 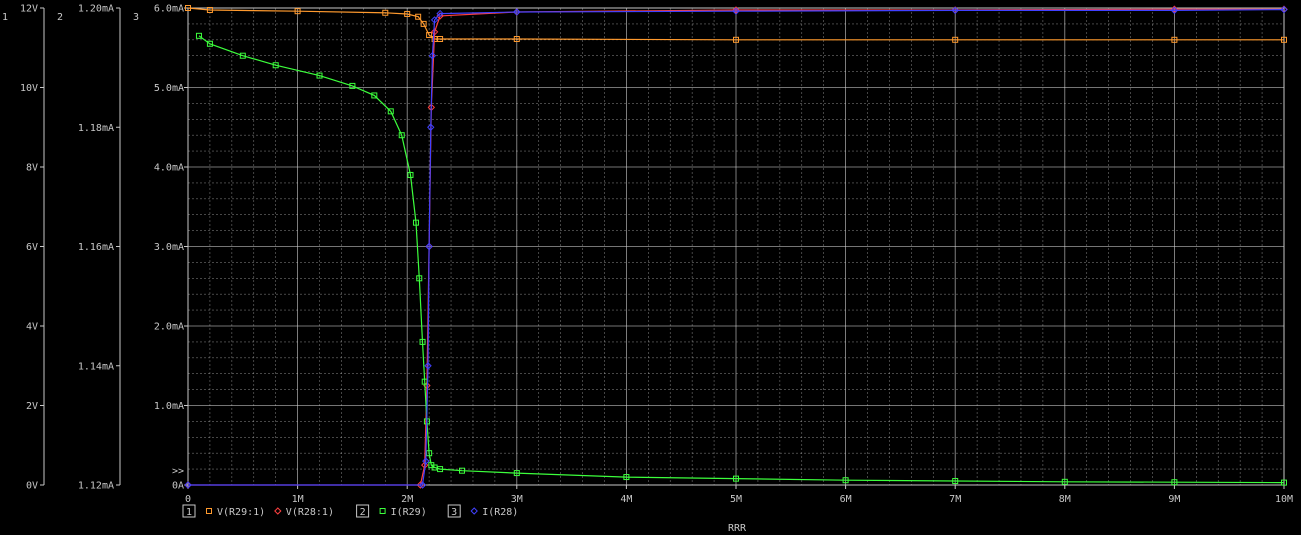 I want to click on y-tick-label: 2.0mA, so click(x=169, y=327).